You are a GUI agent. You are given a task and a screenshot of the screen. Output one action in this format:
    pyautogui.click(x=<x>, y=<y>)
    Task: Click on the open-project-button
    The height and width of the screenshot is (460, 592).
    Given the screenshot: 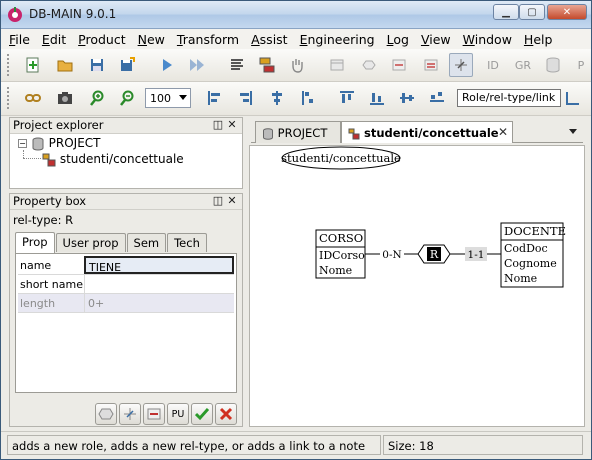 What is the action you would take?
    pyautogui.click(x=65, y=65)
    